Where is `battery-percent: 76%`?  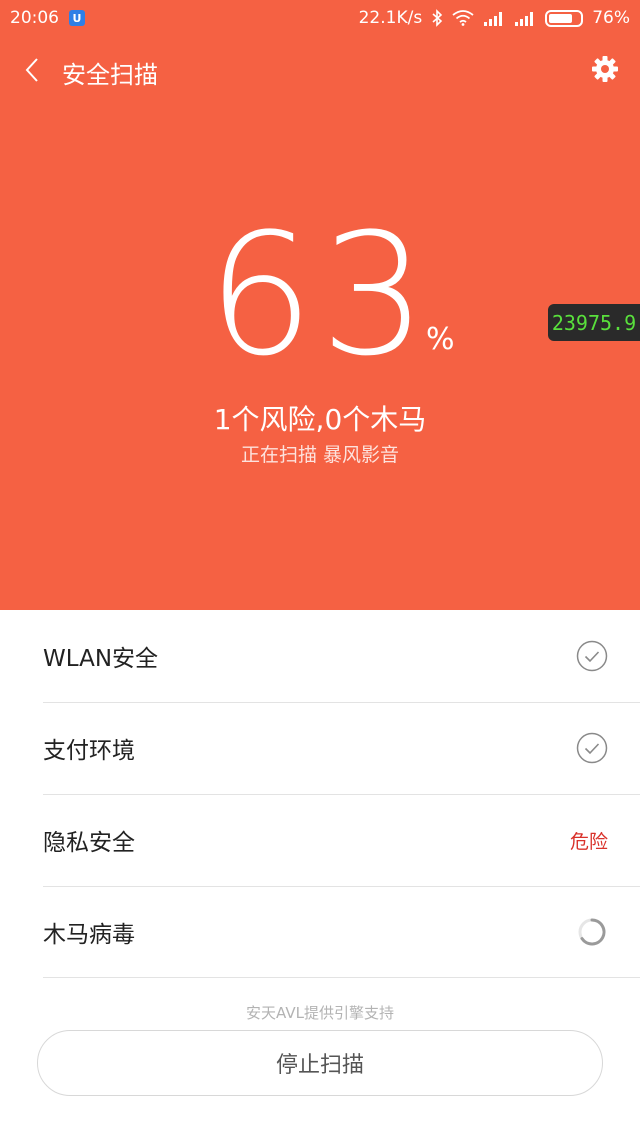 battery-percent: 76% is located at coordinates (611, 18).